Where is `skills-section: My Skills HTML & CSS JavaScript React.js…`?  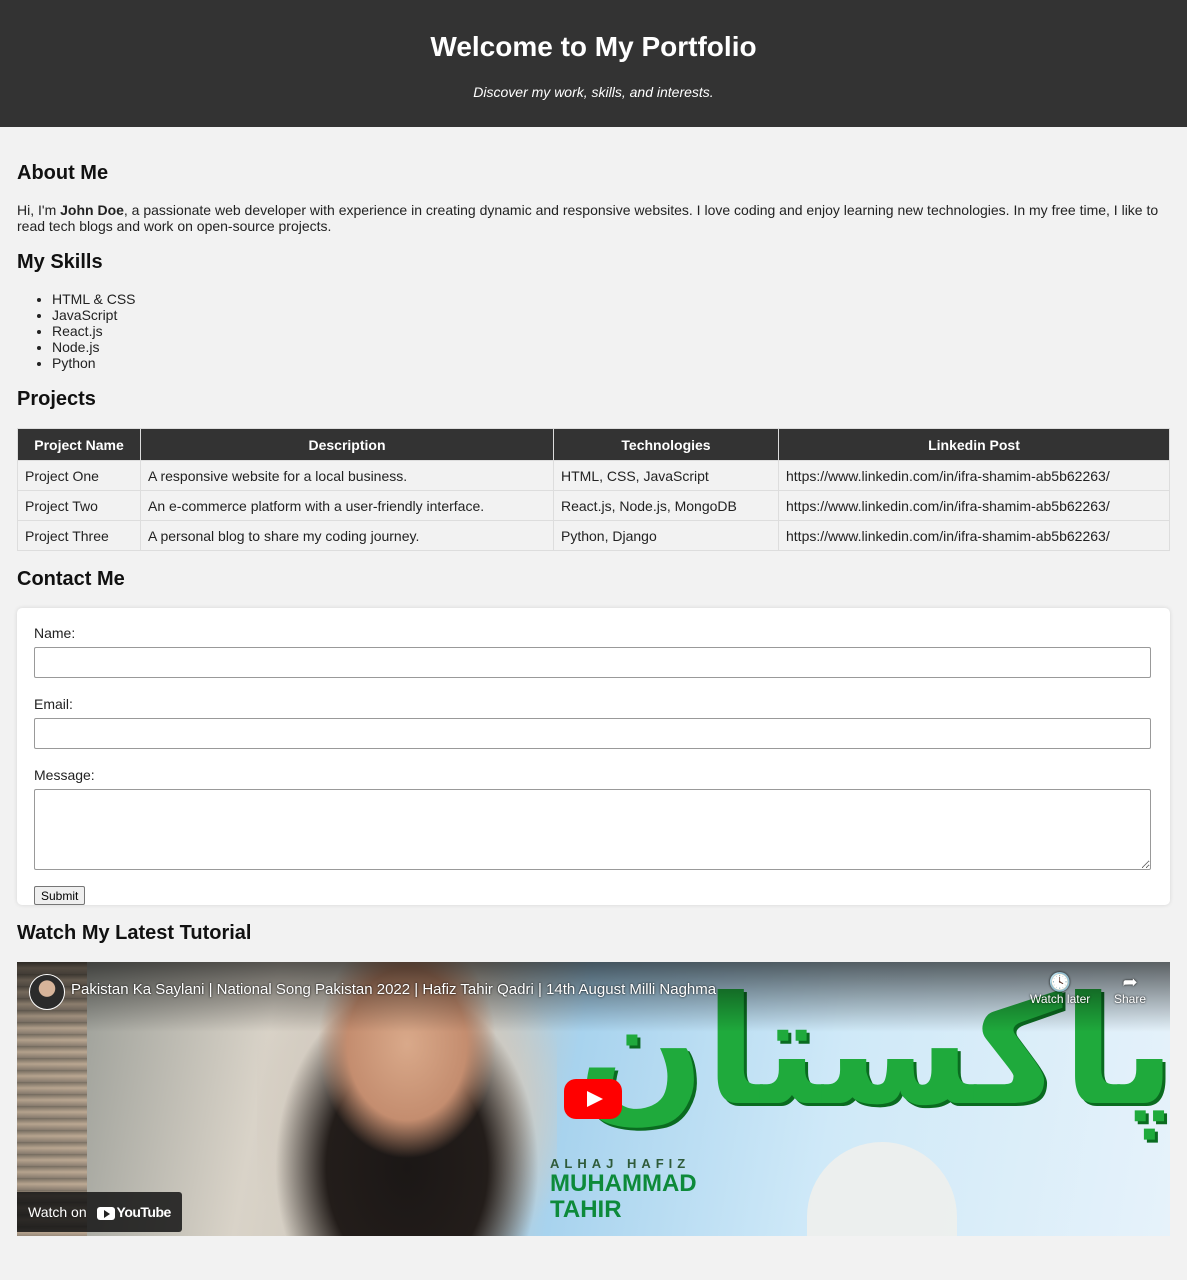 skills-section: My Skills HTML & CSS JavaScript React.js… is located at coordinates (593, 311).